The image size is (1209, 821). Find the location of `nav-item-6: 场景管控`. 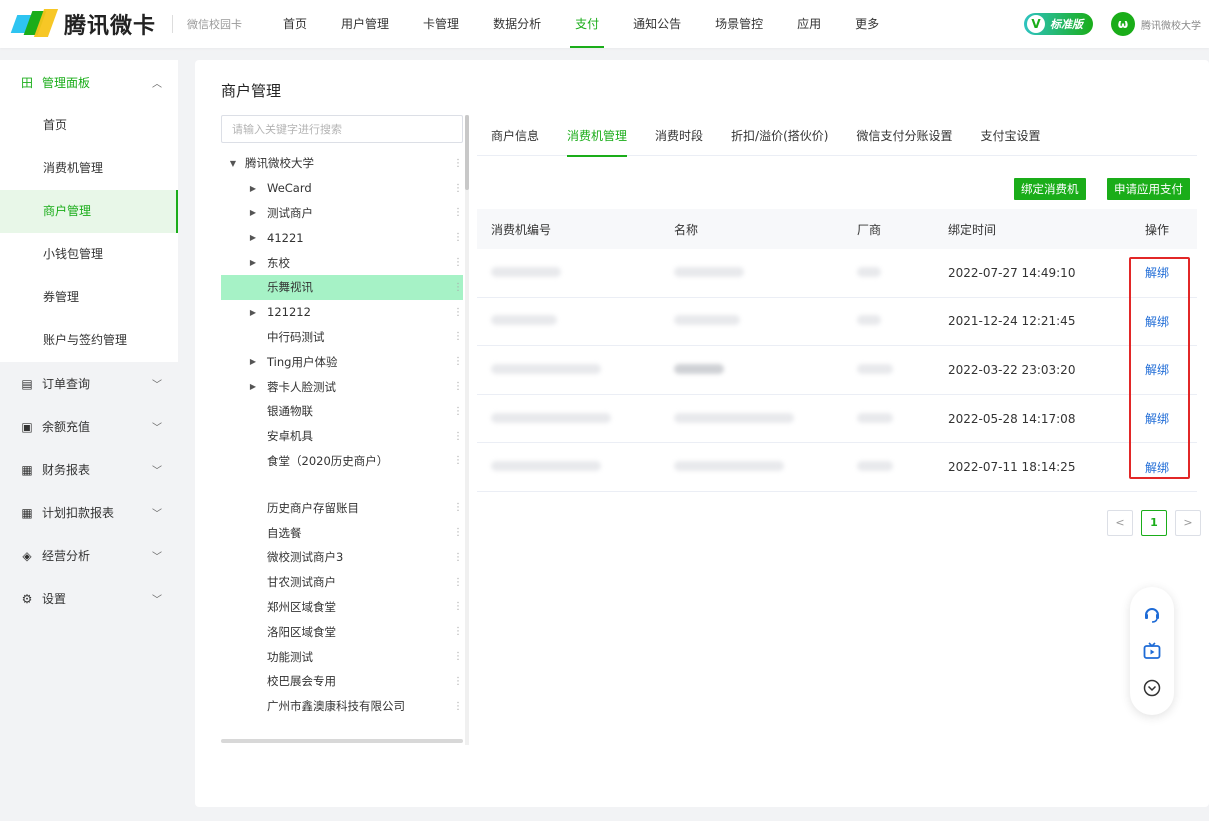

nav-item-6: 场景管控 is located at coordinates (739, 24).